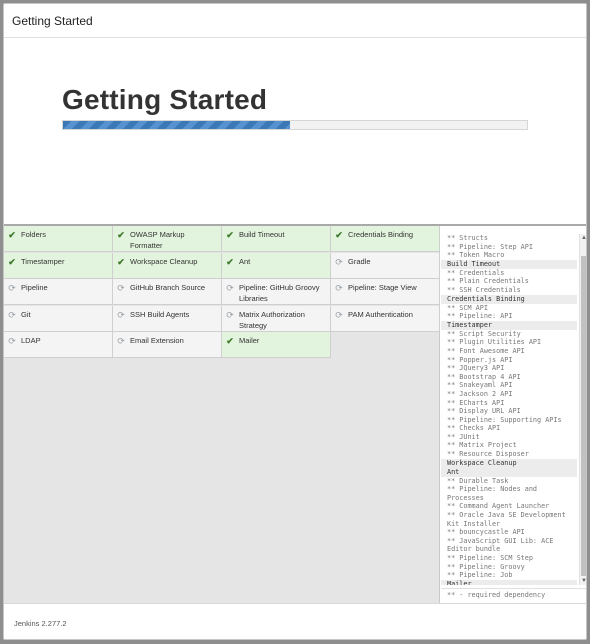 The image size is (590, 644). I want to click on plugin-cell: ⟳ SSH Build Agents, so click(167, 318).